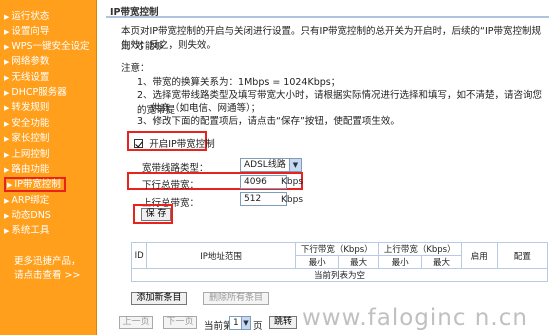  Describe the element at coordinates (236, 323) in the screenshot. I see `page-select-value: 1` at that location.